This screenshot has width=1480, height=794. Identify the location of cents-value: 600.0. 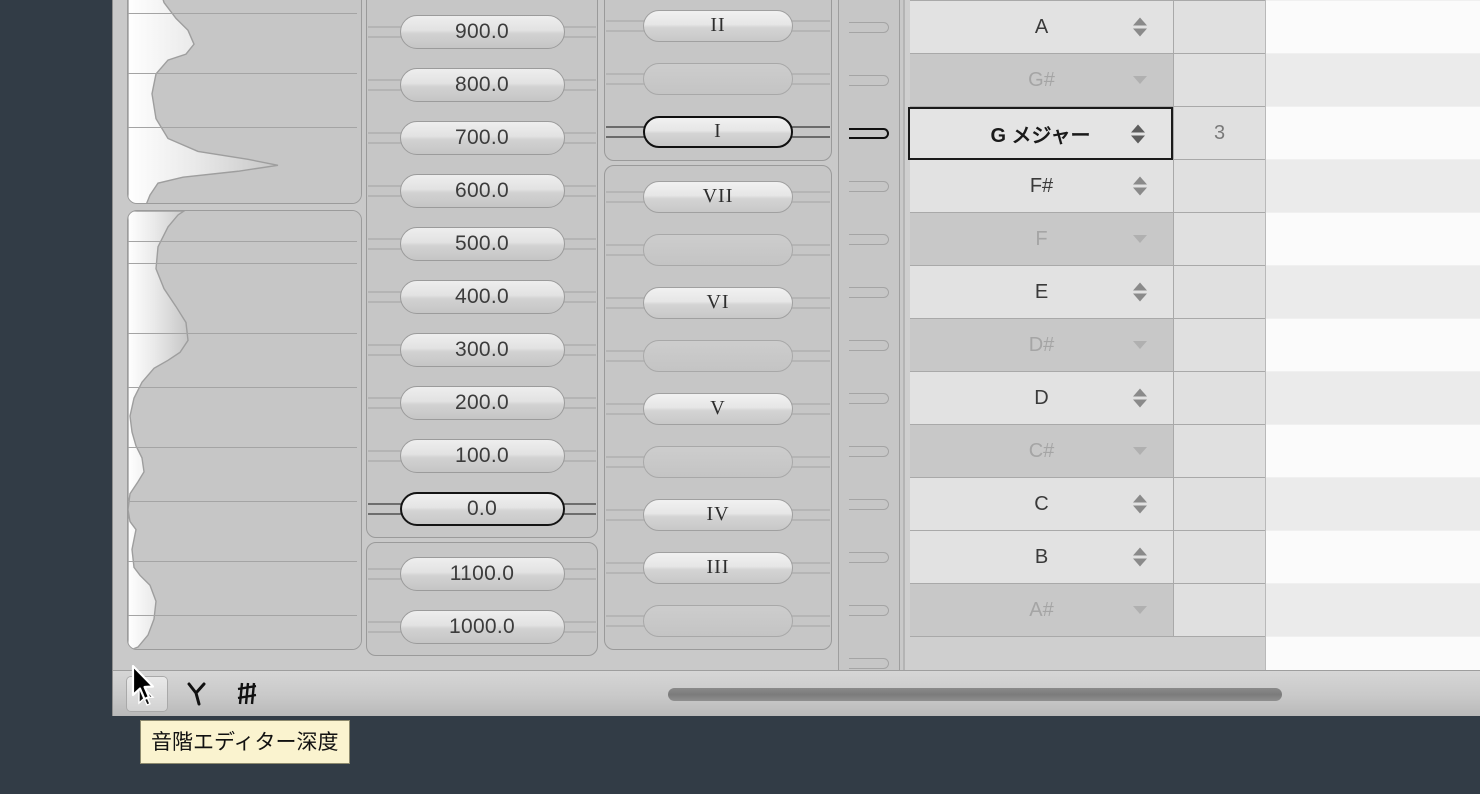
(482, 190).